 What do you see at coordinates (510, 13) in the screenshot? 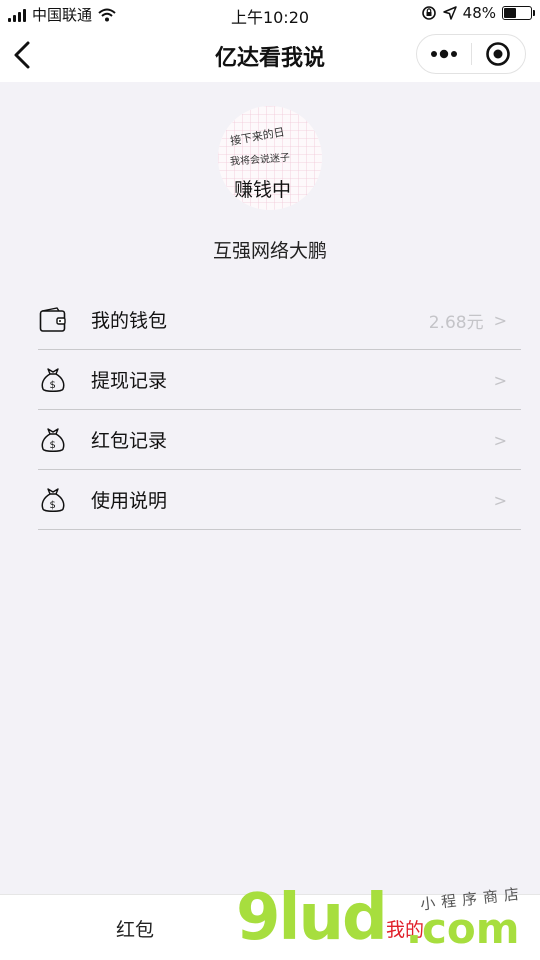
I see `battery-level` at bounding box center [510, 13].